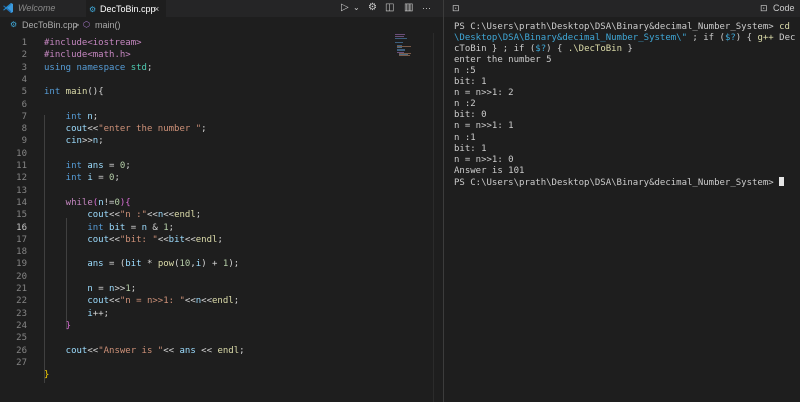  Describe the element at coordinates (372, 8) in the screenshot. I see `settings-icon: ⚙` at that location.